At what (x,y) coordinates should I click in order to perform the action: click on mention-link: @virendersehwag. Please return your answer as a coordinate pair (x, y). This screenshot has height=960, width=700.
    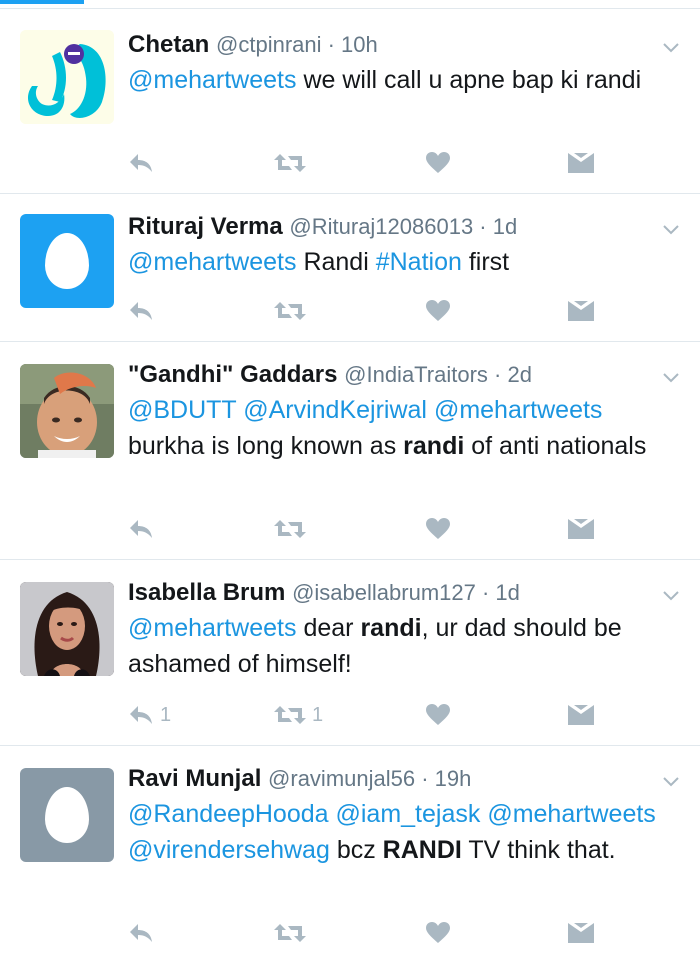
    Looking at the image, I should click on (229, 850).